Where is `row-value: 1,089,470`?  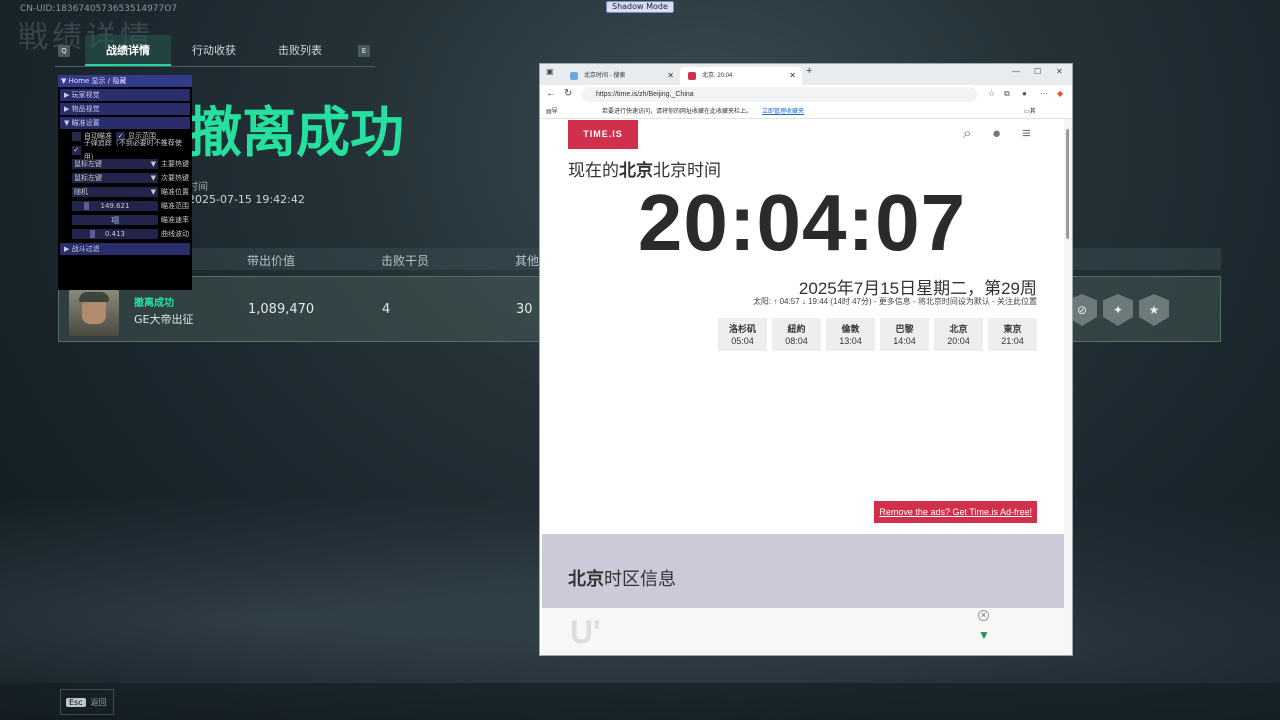 row-value: 1,089,470 is located at coordinates (281, 309).